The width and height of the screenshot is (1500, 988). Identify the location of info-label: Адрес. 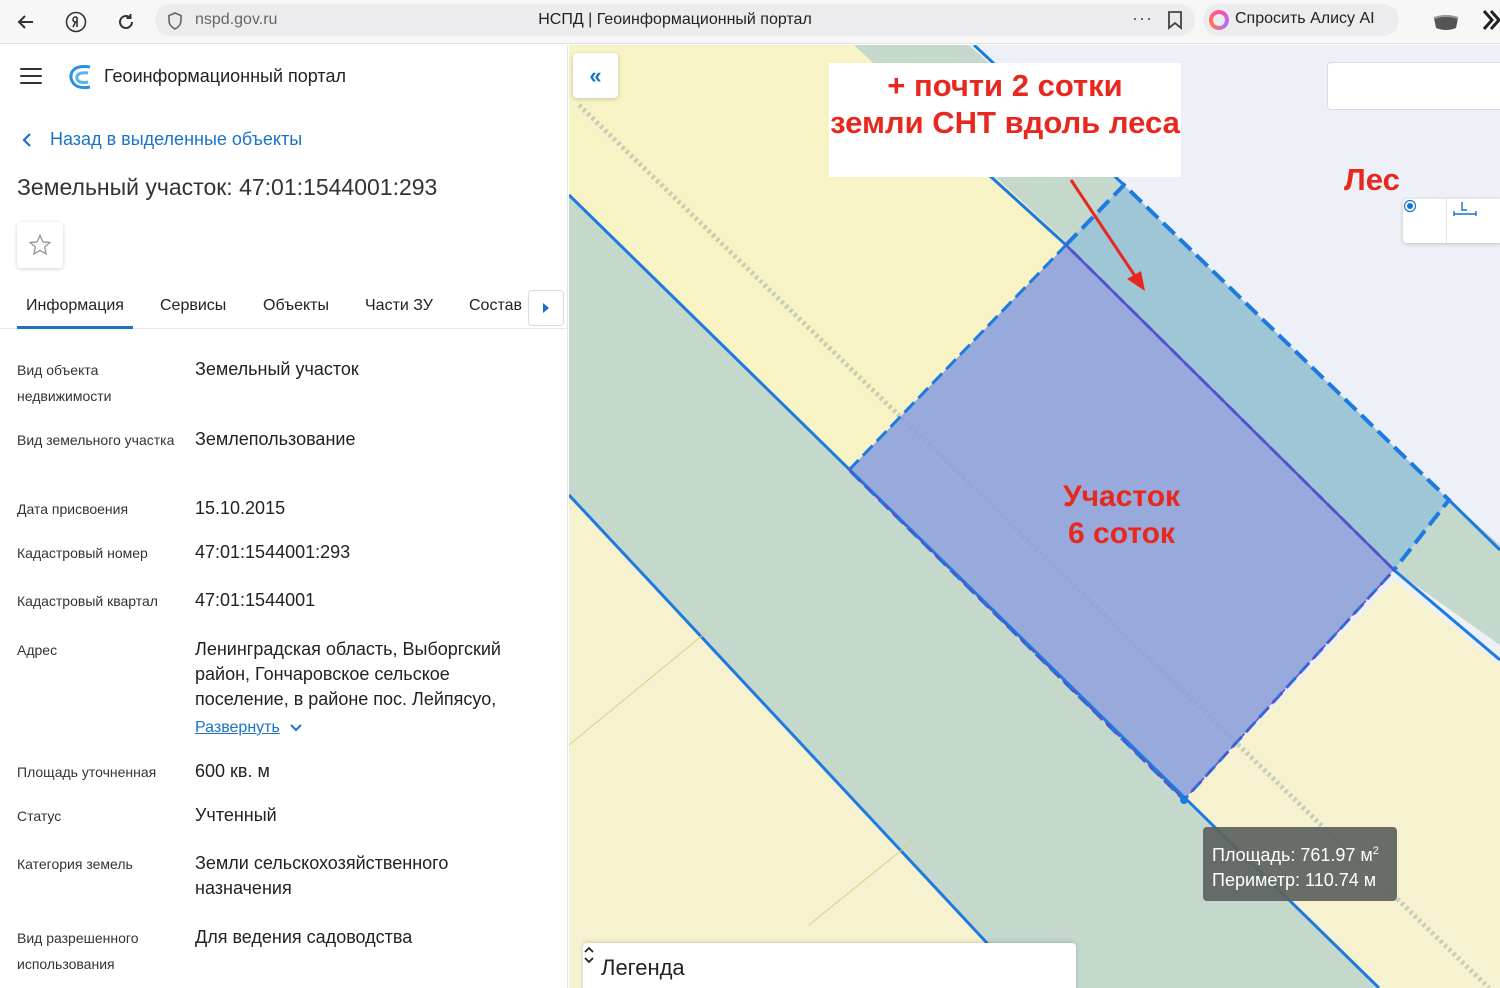
(37, 650).